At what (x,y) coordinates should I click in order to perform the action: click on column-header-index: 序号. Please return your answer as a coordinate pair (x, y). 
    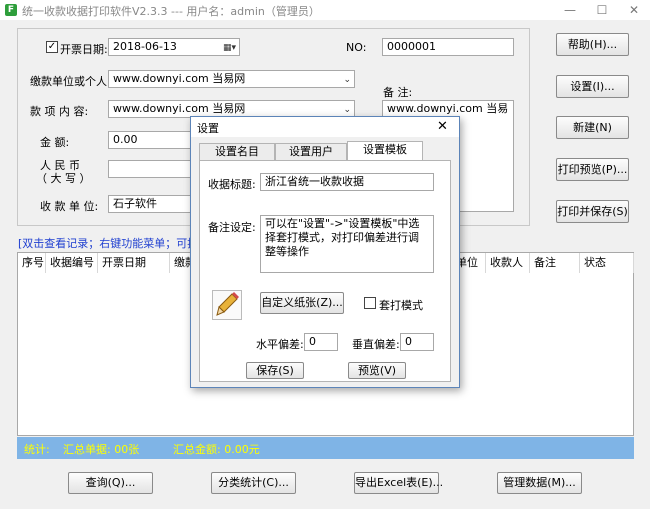
    Looking at the image, I should click on (32, 263).